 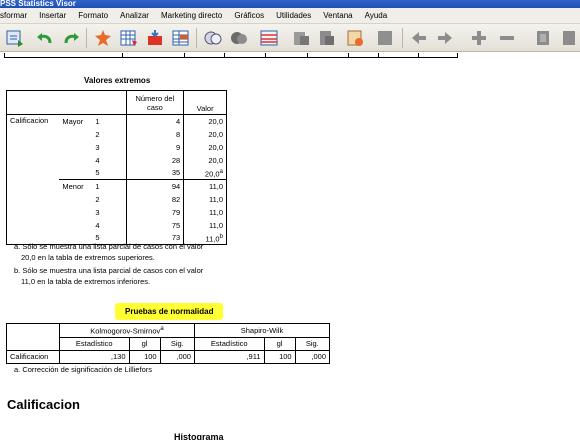 I want to click on disabled-icon, so click(x=385, y=38).